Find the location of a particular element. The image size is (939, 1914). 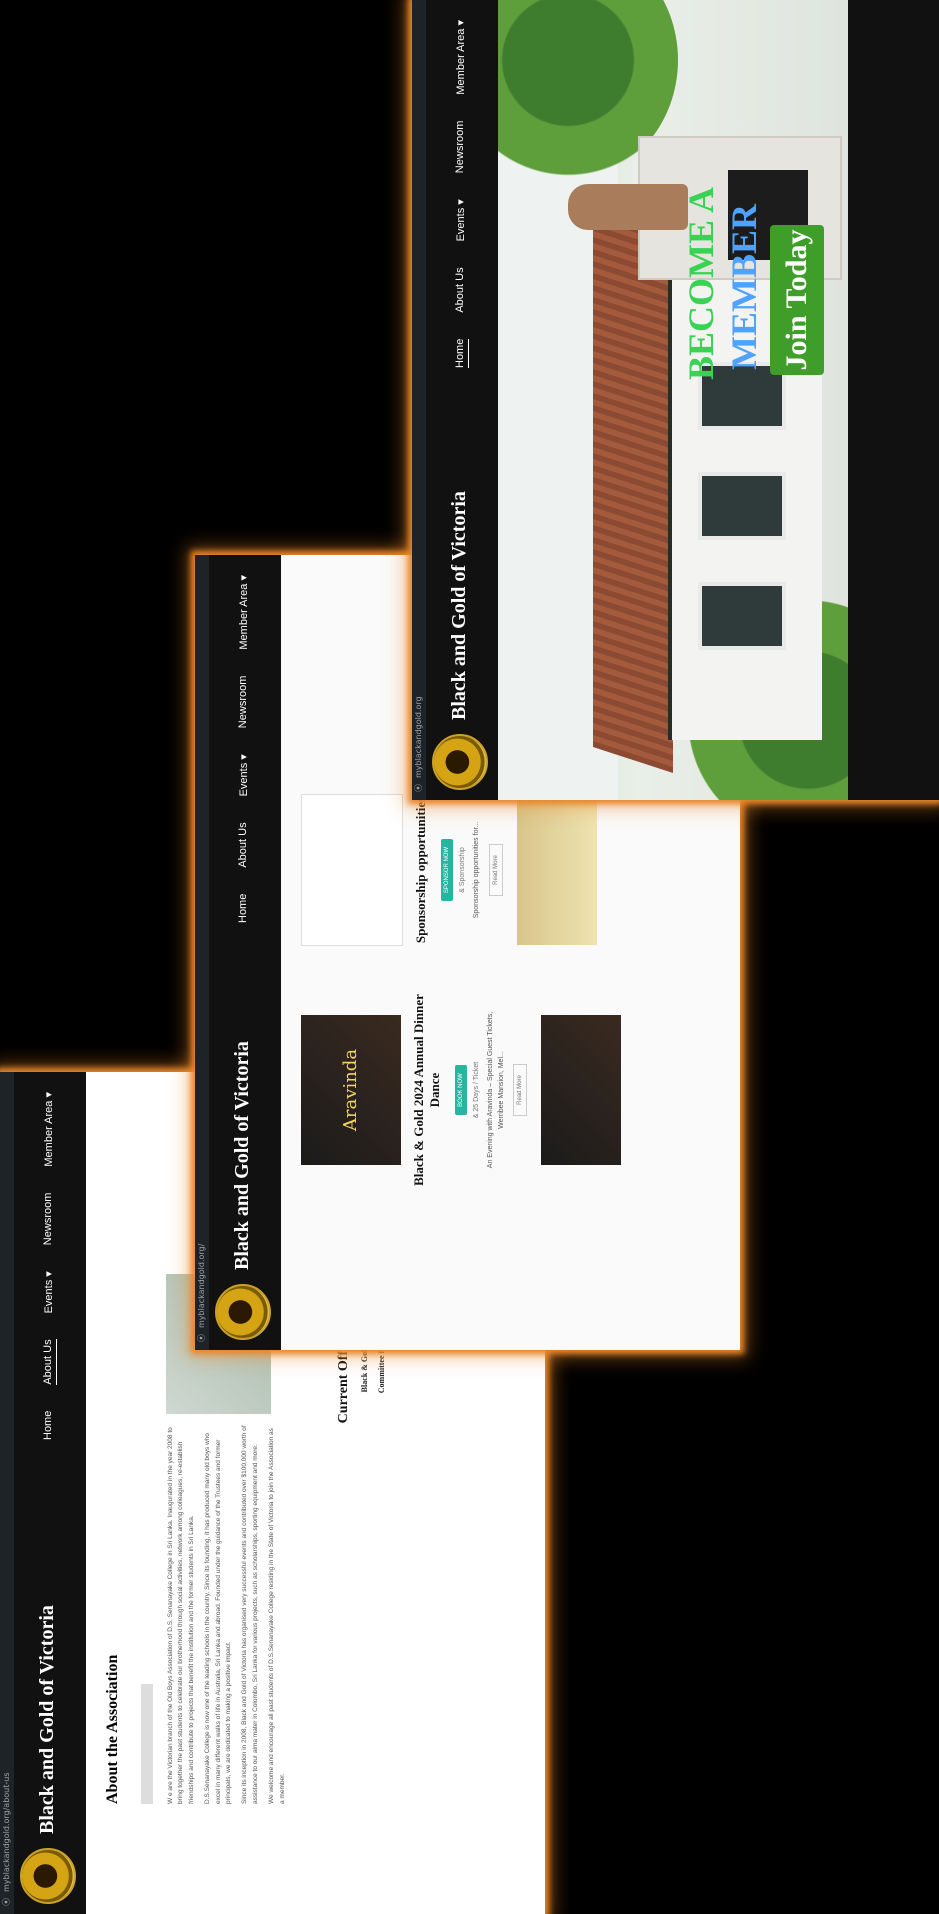

statue is located at coordinates (628, 207).